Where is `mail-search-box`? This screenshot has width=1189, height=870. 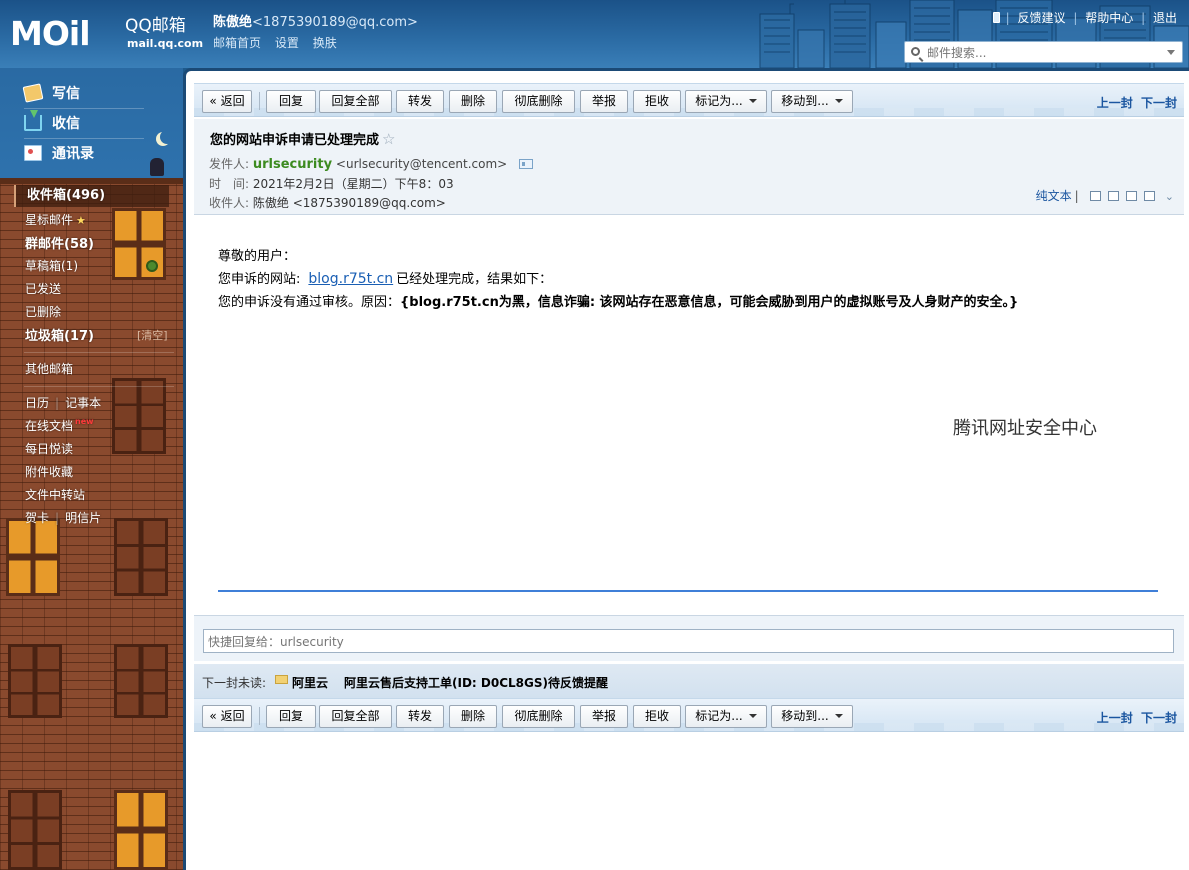
mail-search-box is located at coordinates (1043, 52).